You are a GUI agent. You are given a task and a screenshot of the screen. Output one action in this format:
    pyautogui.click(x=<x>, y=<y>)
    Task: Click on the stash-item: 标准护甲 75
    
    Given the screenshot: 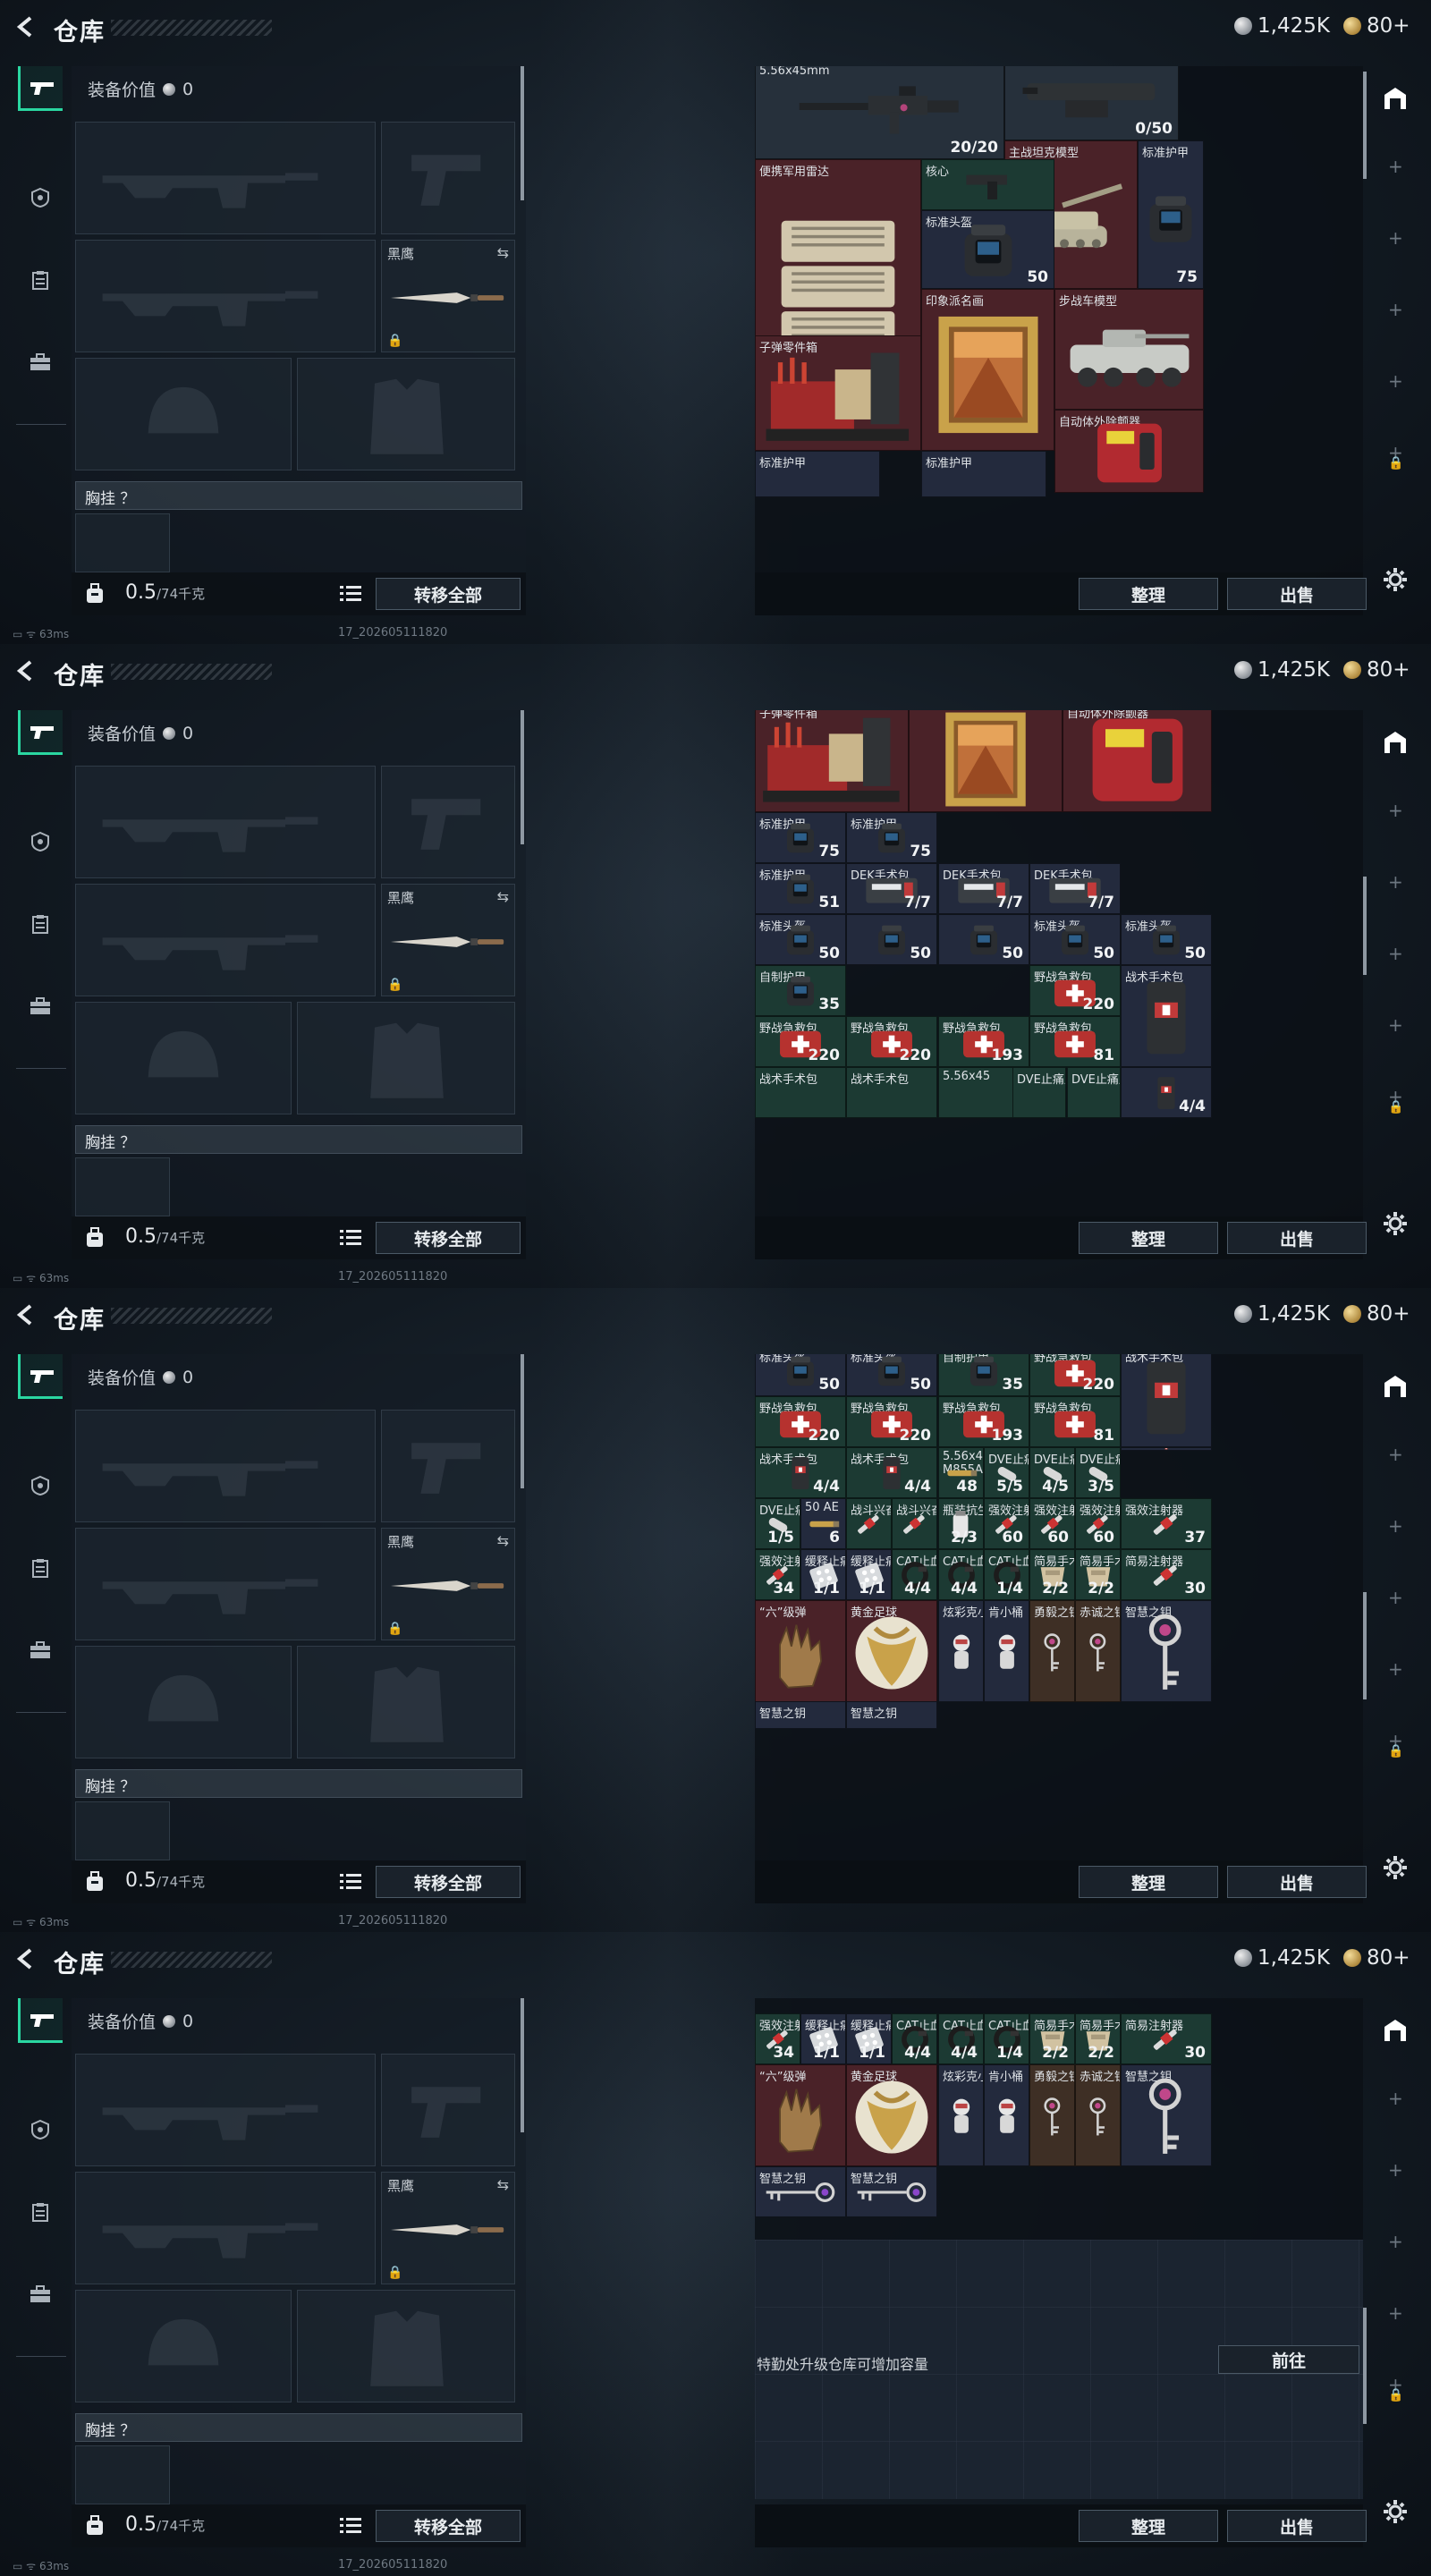 What is the action you would take?
    pyautogui.click(x=1171, y=214)
    